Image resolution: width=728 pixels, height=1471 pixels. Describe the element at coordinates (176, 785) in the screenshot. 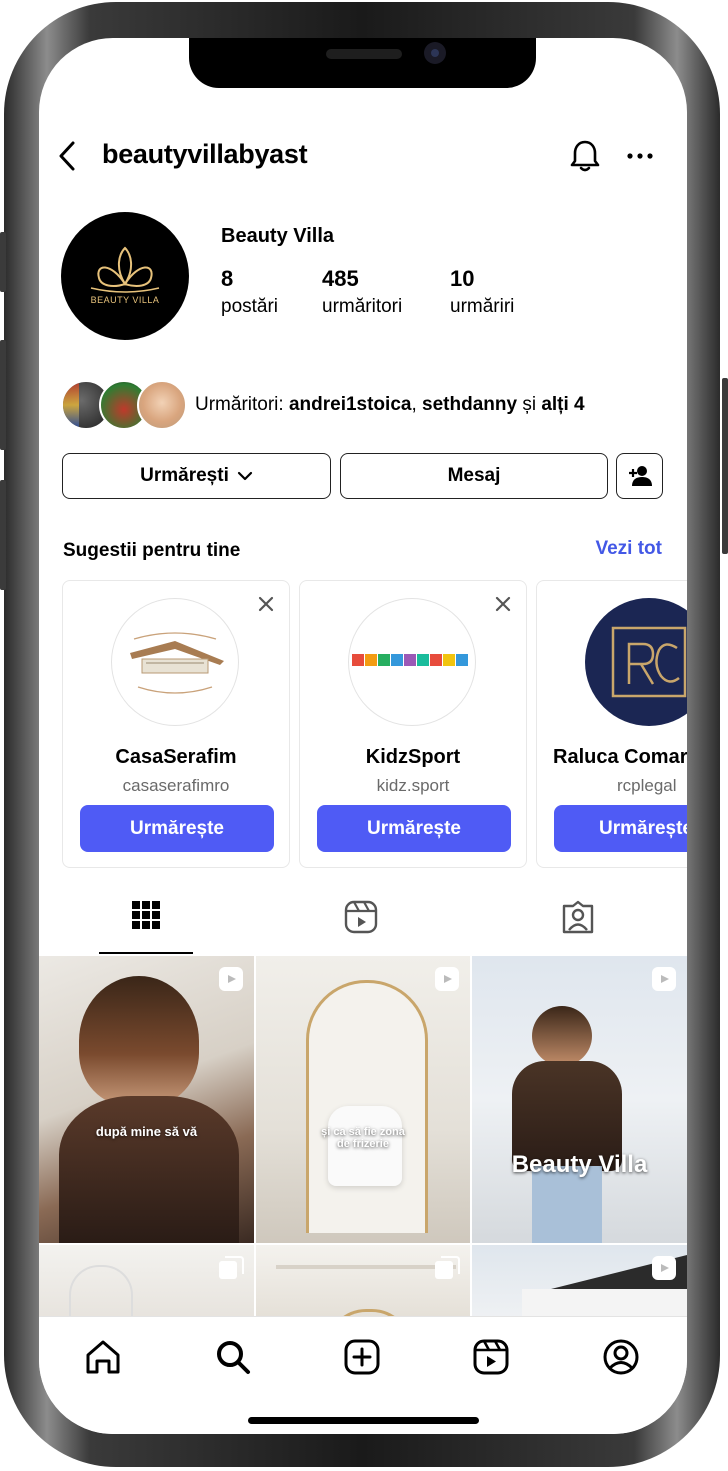

I see `suggestion-handle: casaserafimro` at that location.